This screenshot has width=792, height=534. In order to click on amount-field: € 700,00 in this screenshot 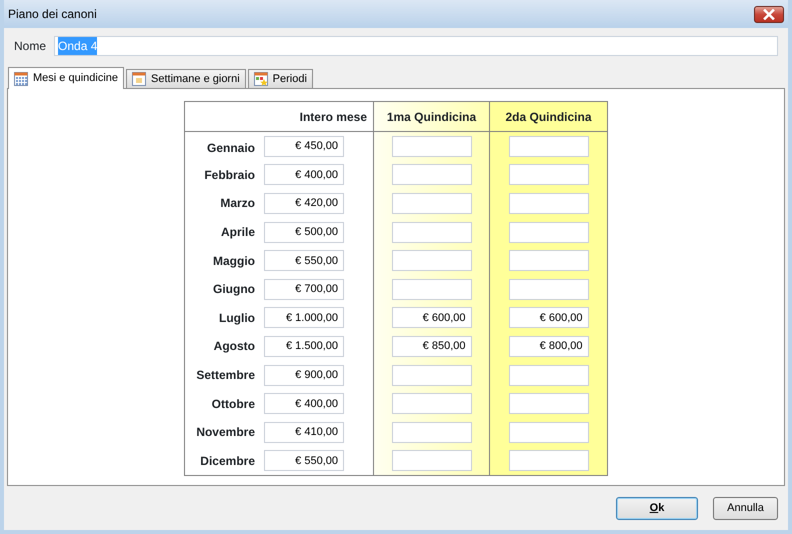, I will do `click(304, 289)`.